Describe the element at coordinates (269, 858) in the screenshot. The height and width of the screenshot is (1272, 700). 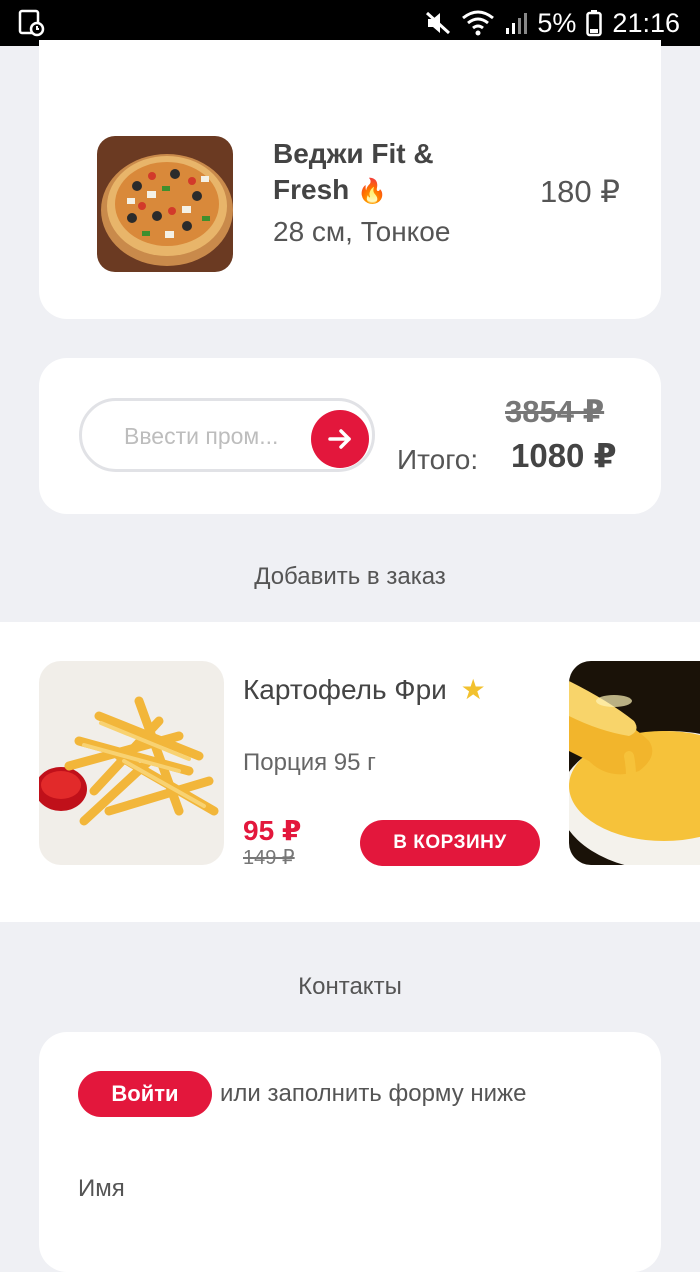
I see `addon-old-price: 149 ₽` at that location.